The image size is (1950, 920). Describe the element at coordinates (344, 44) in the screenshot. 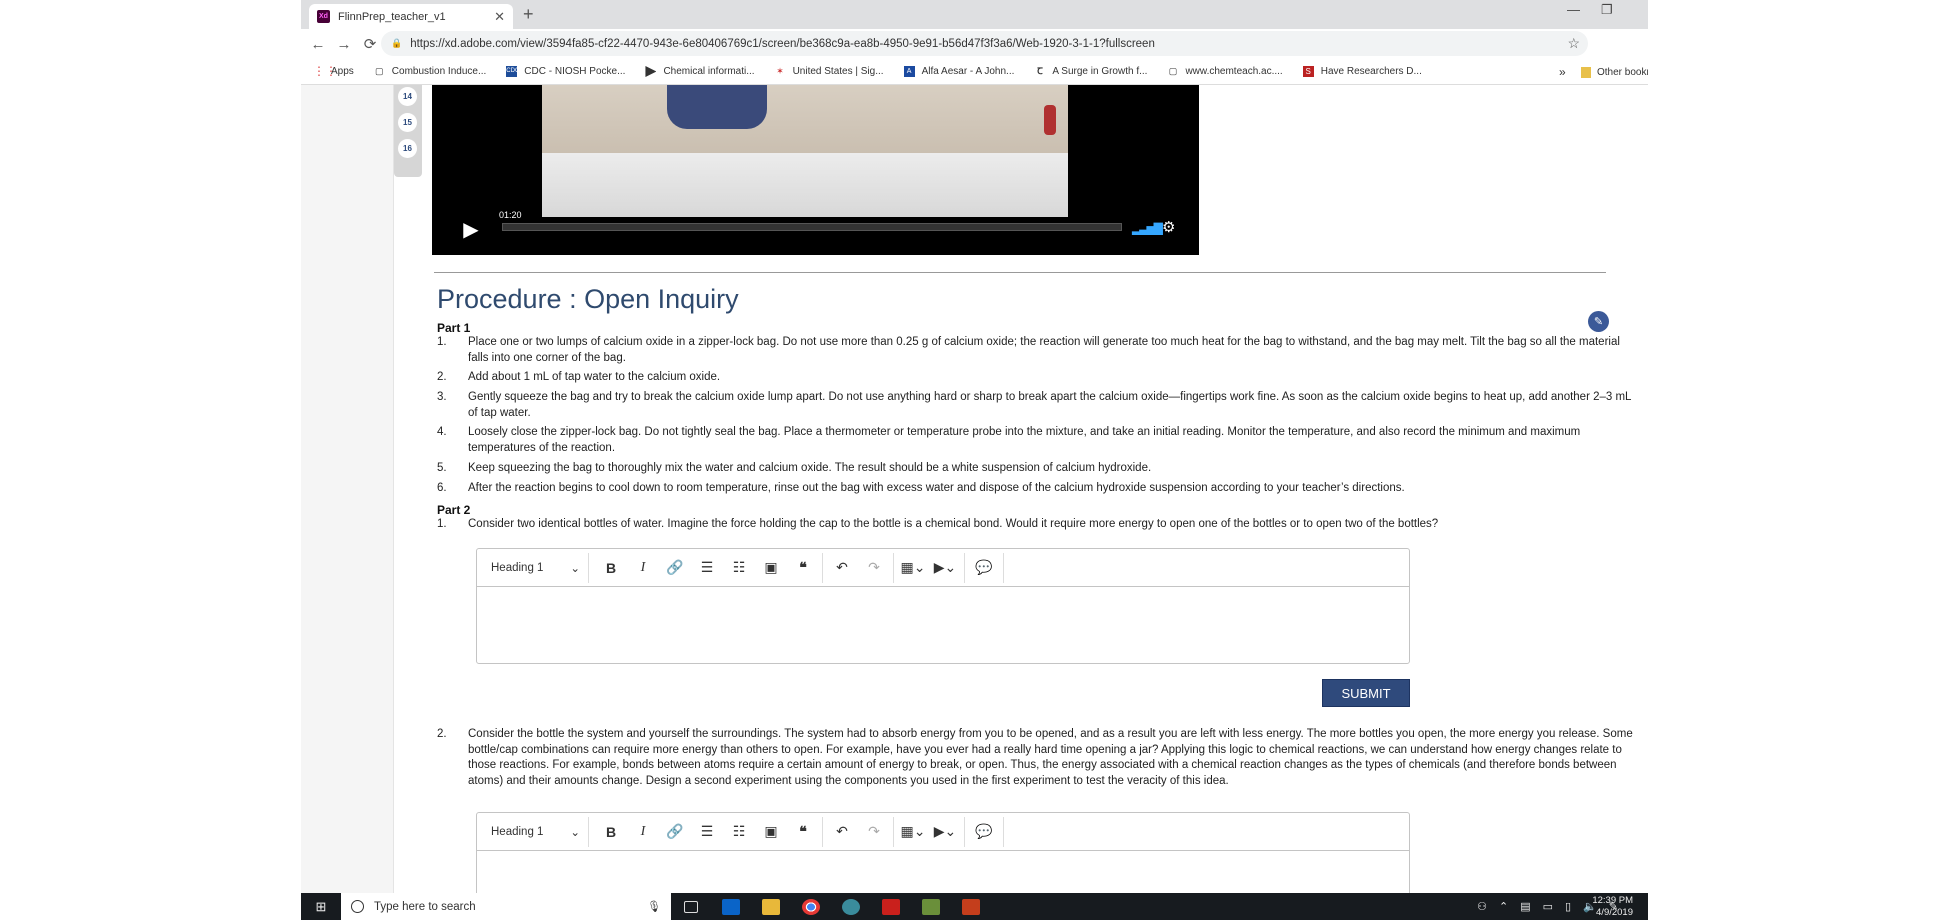

I see `forward-icon: →` at that location.